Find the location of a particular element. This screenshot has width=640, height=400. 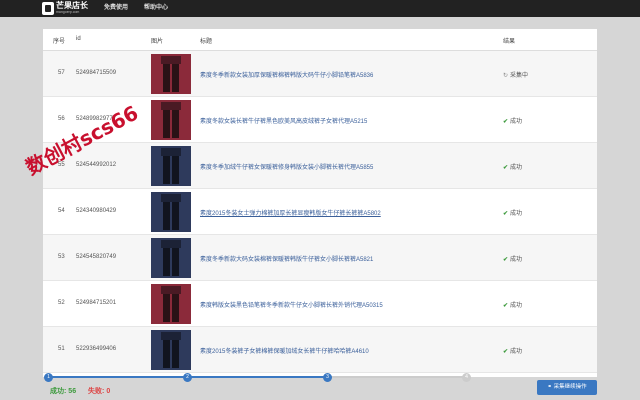

row-seq: 52 is located at coordinates (61, 303).